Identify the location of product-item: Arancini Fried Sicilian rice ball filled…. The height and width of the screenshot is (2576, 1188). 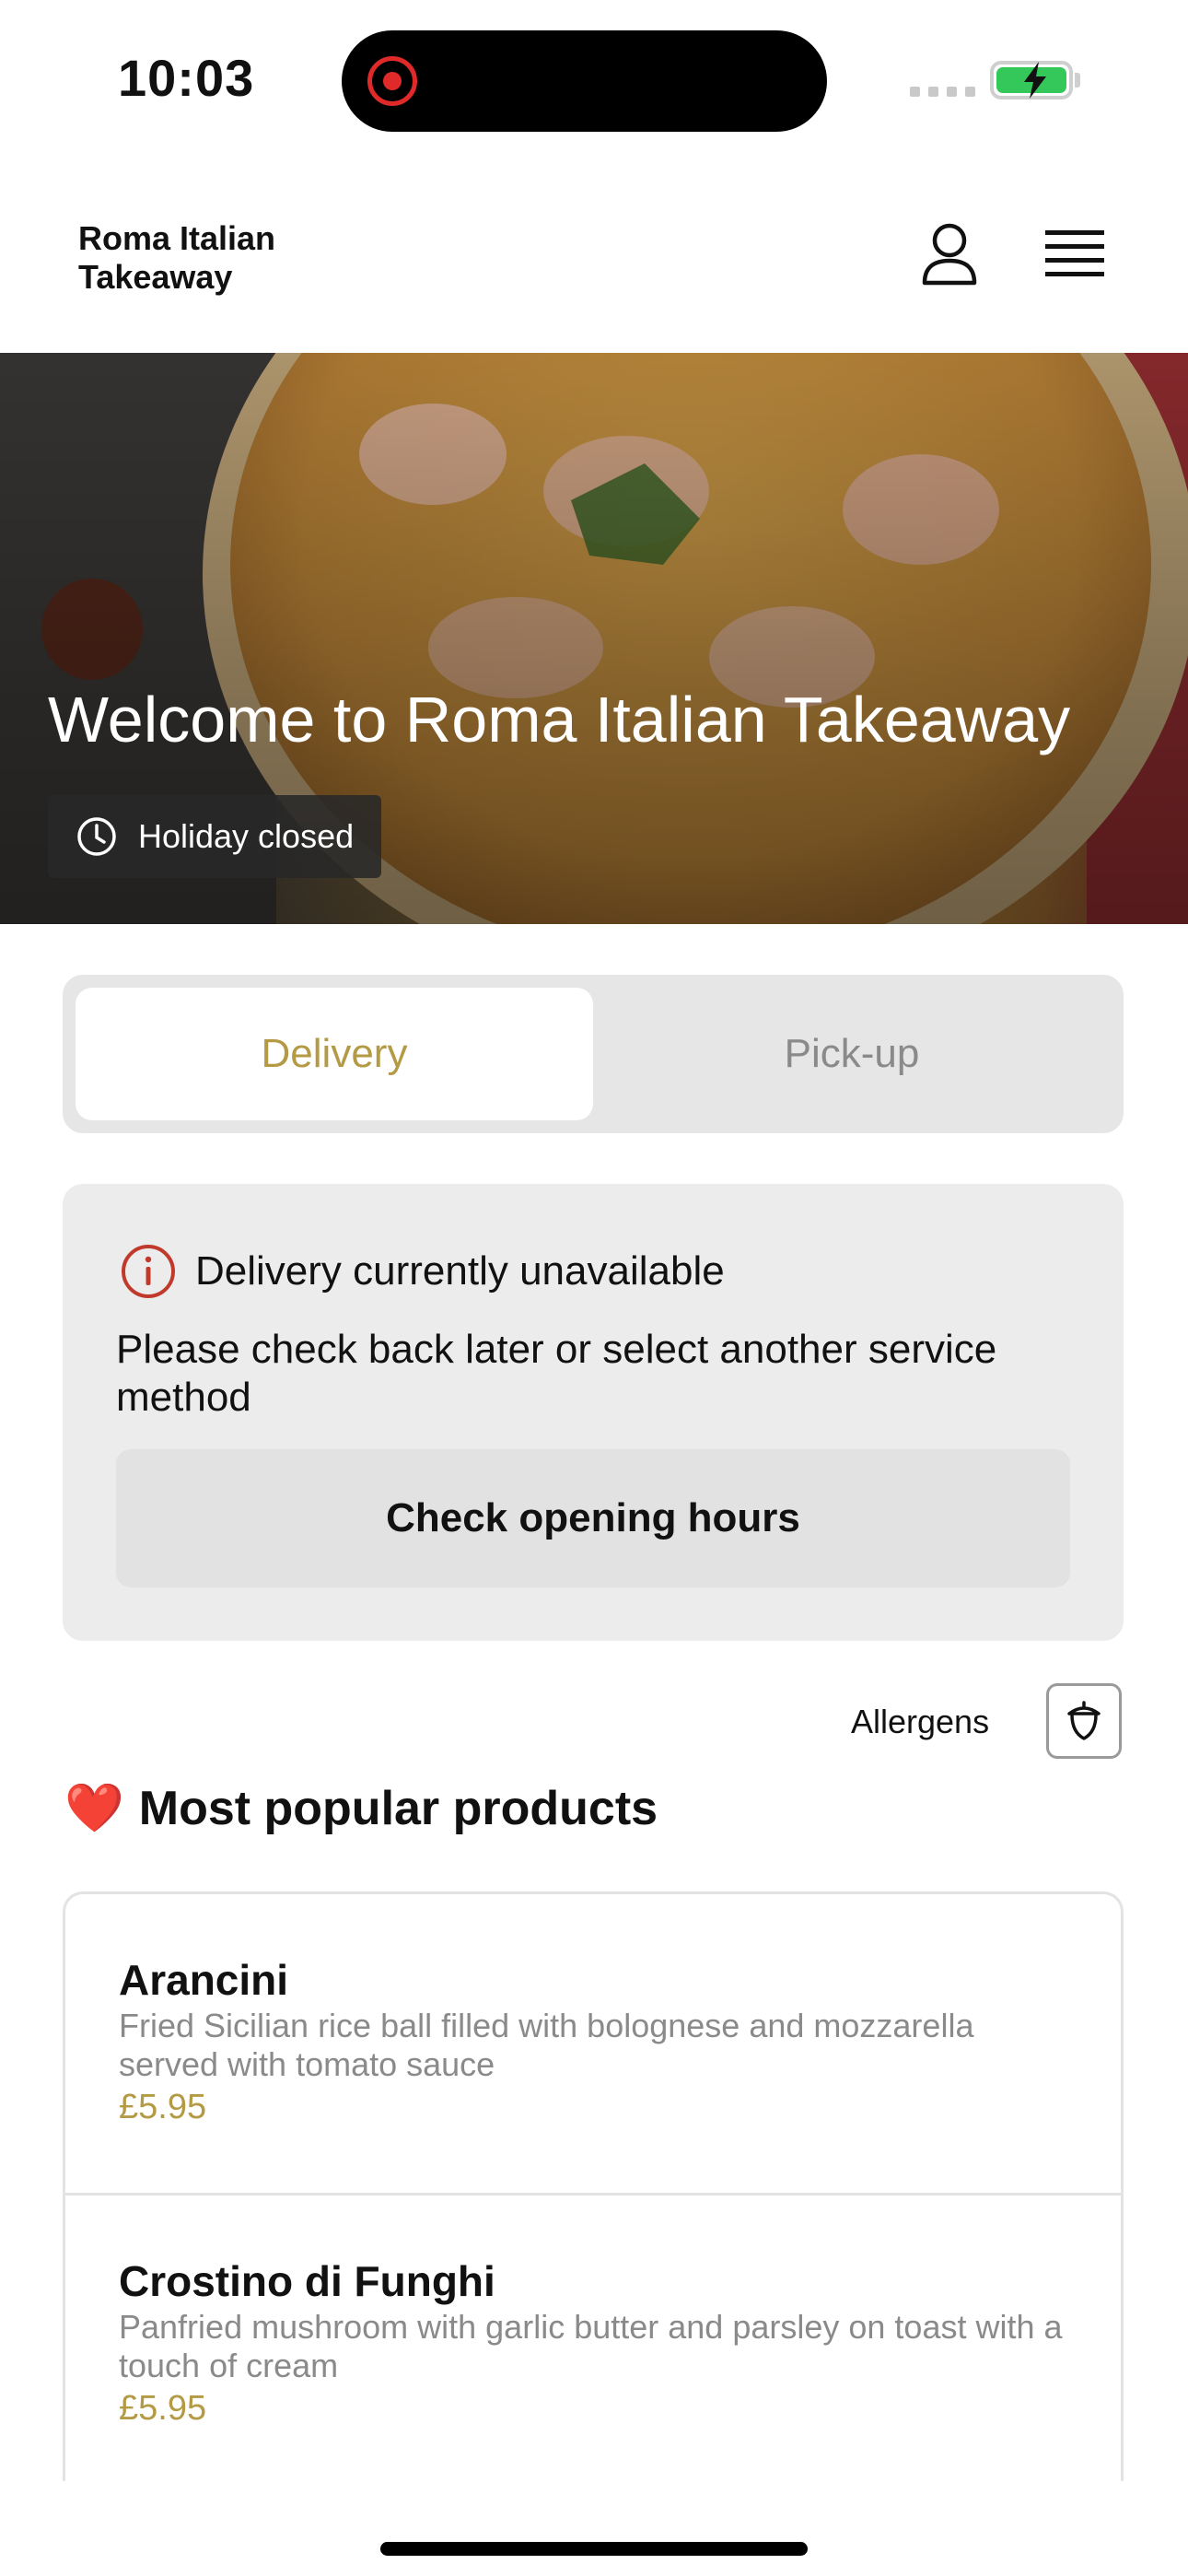
(593, 2044).